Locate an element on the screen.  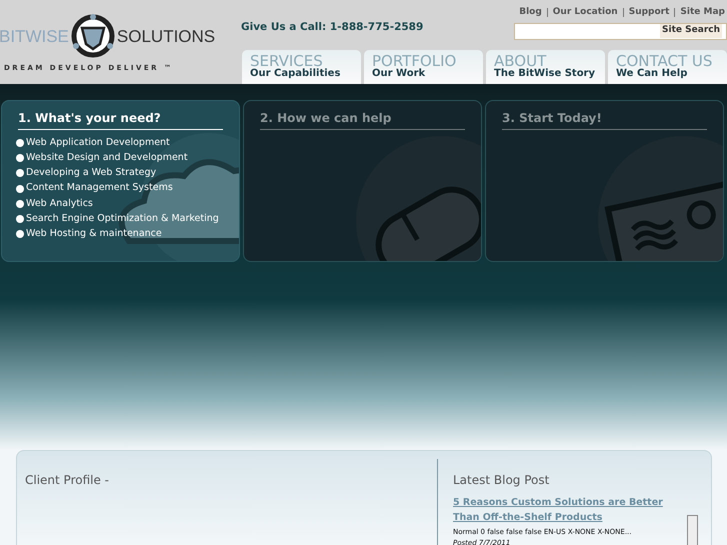
top-link: Support is located at coordinates (649, 13).